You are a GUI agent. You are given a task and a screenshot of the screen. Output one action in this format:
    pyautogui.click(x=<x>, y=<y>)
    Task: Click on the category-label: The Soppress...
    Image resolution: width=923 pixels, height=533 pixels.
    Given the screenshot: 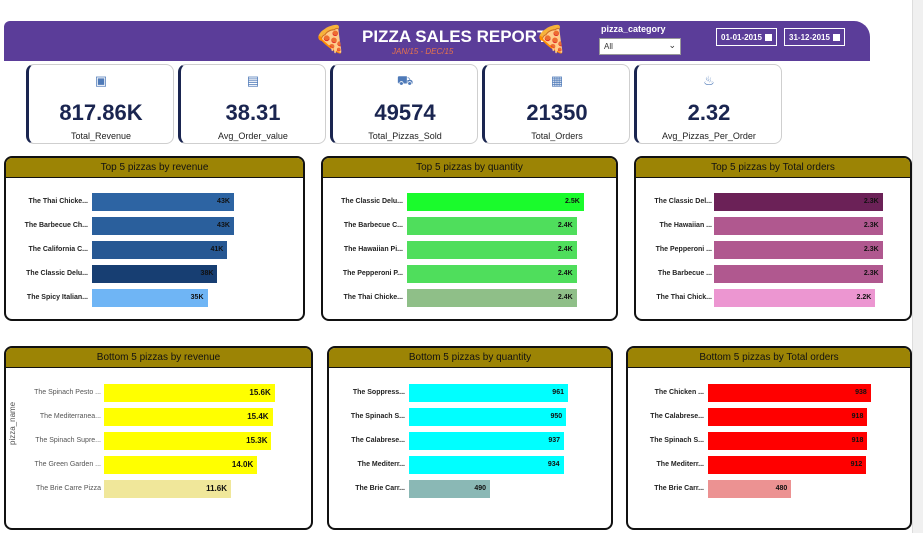 What is the action you would take?
    pyautogui.click(x=378, y=392)
    